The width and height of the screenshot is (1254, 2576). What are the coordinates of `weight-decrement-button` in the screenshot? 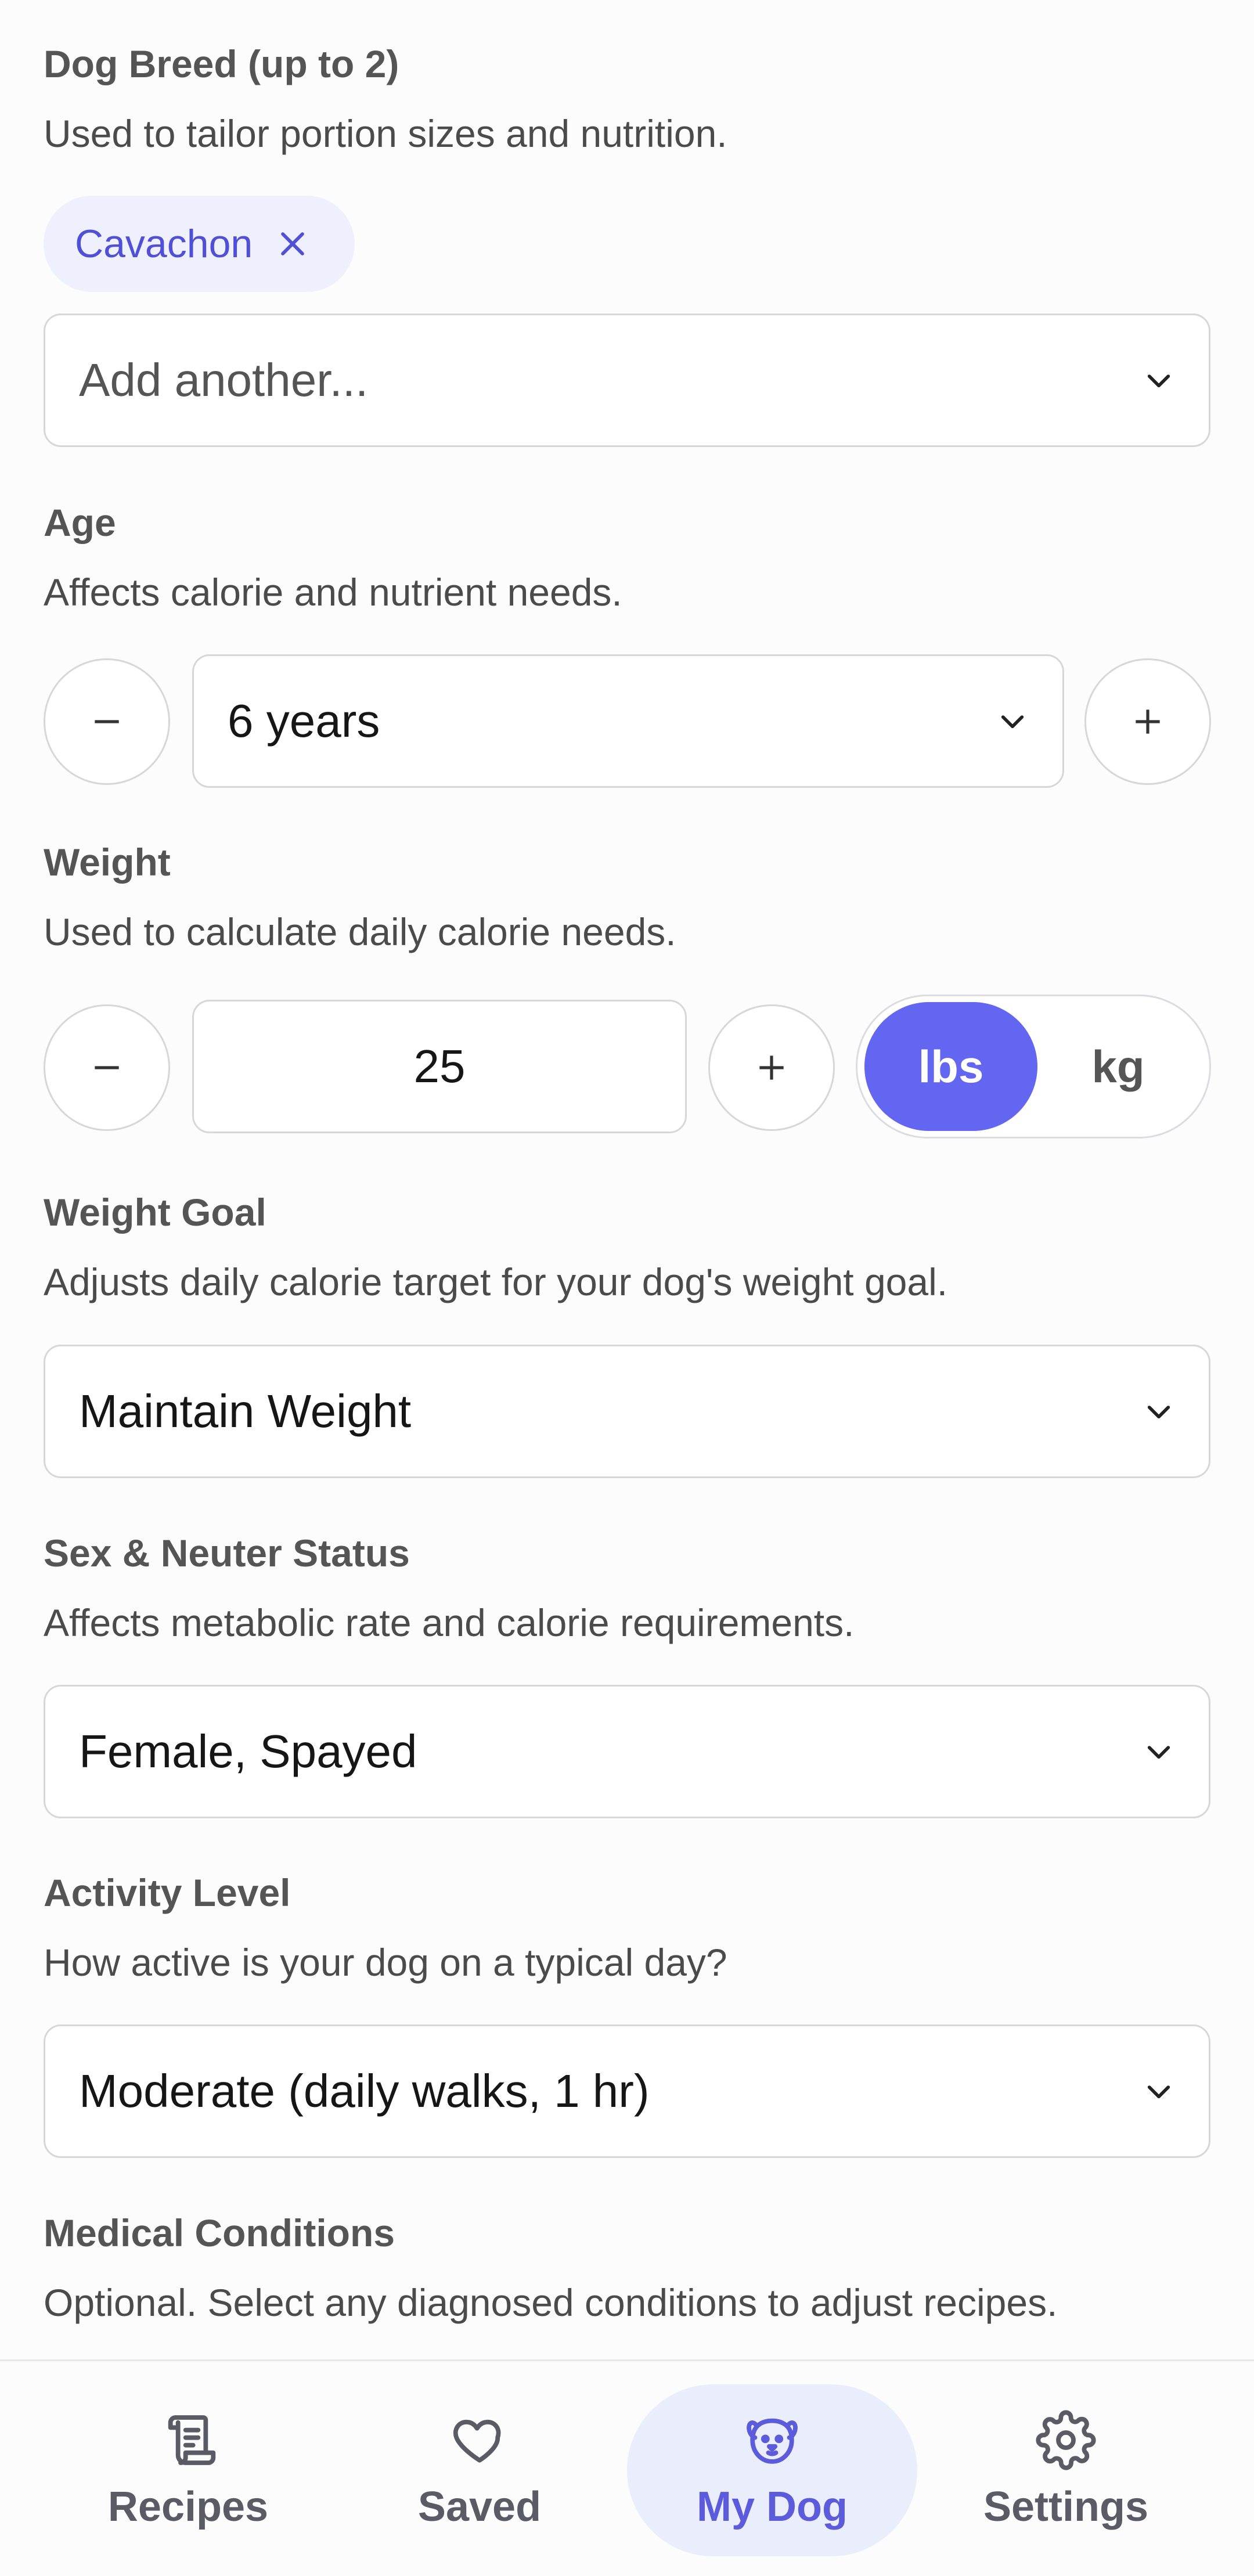 It's located at (107, 1067).